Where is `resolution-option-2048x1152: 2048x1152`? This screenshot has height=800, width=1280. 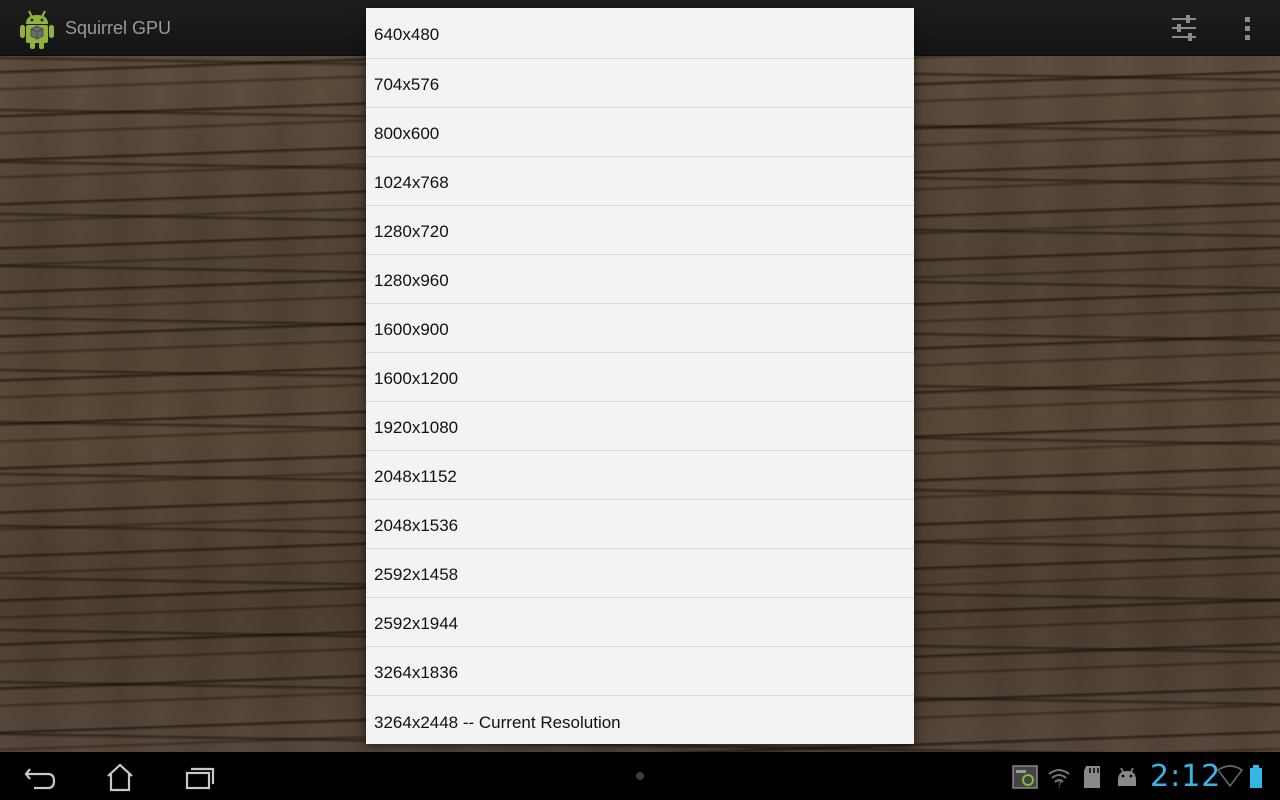 resolution-option-2048x1152: 2048x1152 is located at coordinates (640, 475).